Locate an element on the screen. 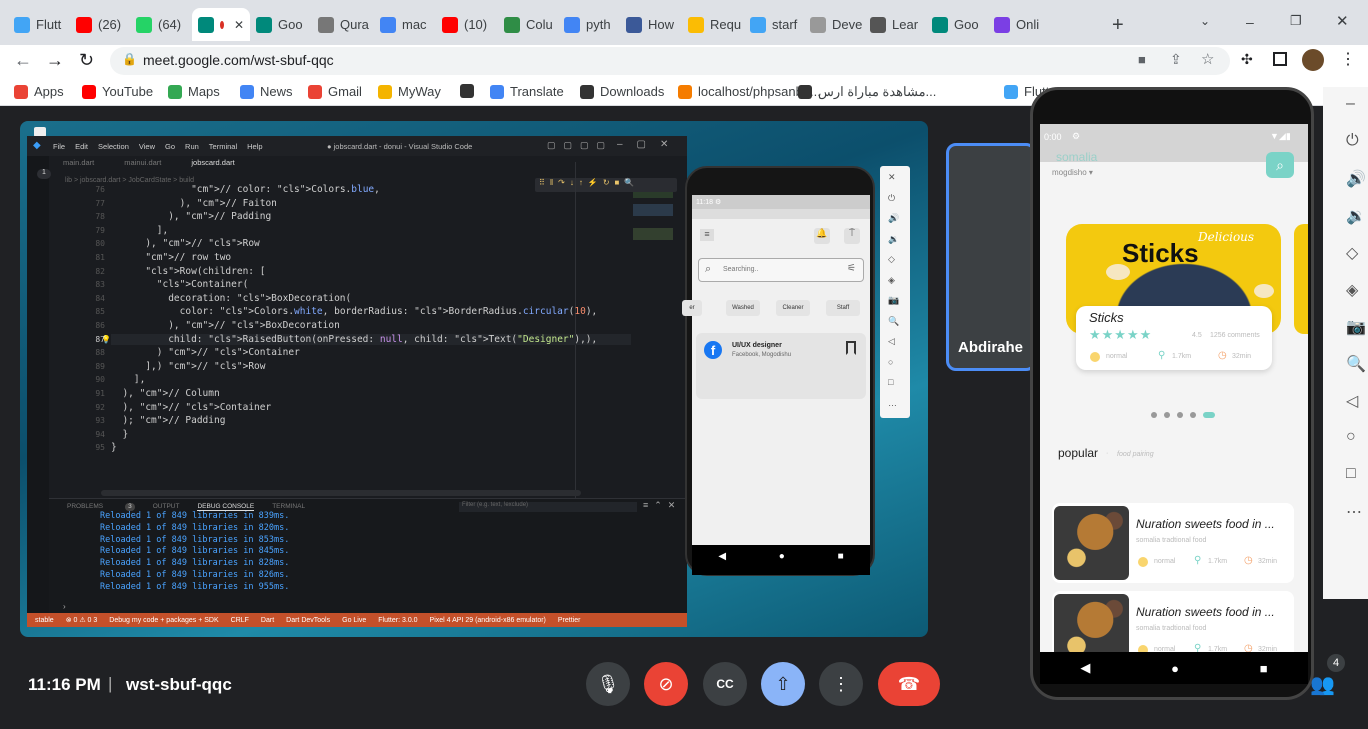 This screenshot has height=729, width=1368. status-item: ⊗ 0 ⚠ 0 3 is located at coordinates (82, 620).